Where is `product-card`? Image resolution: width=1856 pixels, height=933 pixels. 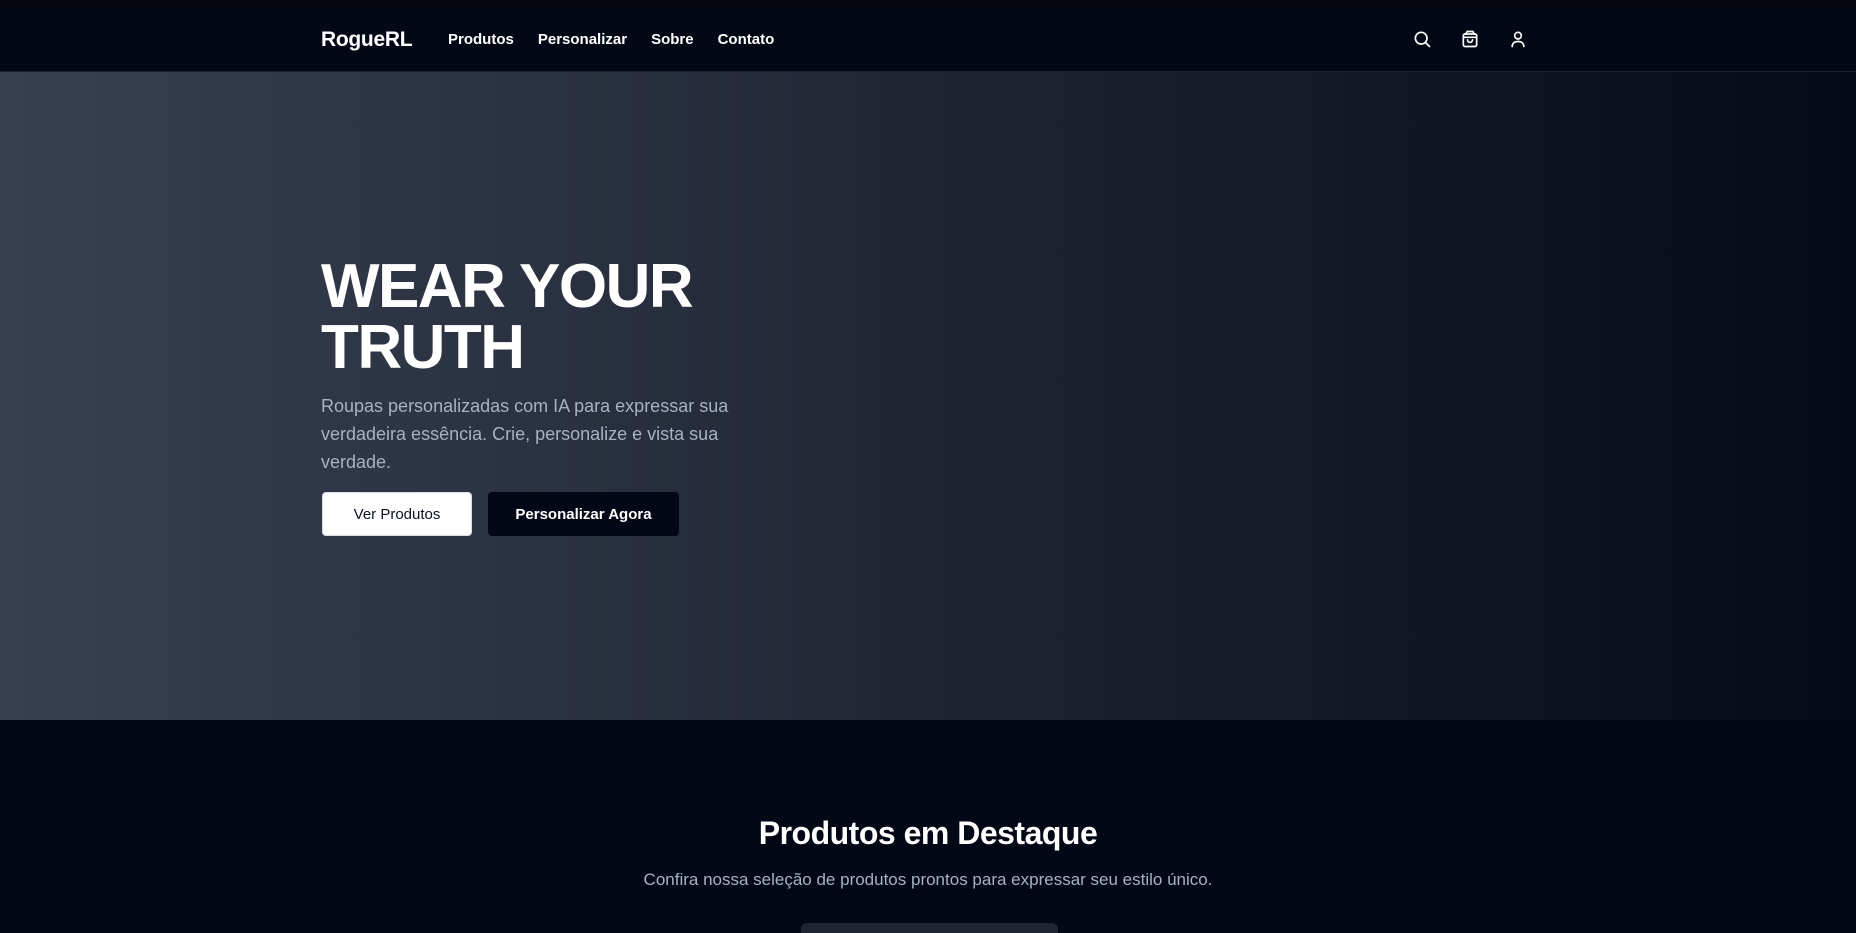
product-card is located at coordinates (929, 928).